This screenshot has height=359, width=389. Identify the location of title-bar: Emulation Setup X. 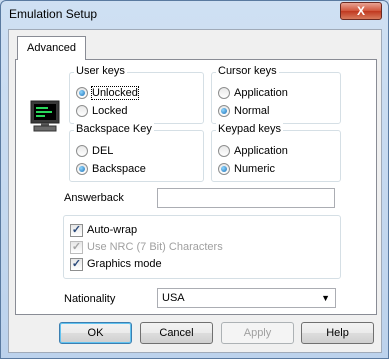
(194, 15).